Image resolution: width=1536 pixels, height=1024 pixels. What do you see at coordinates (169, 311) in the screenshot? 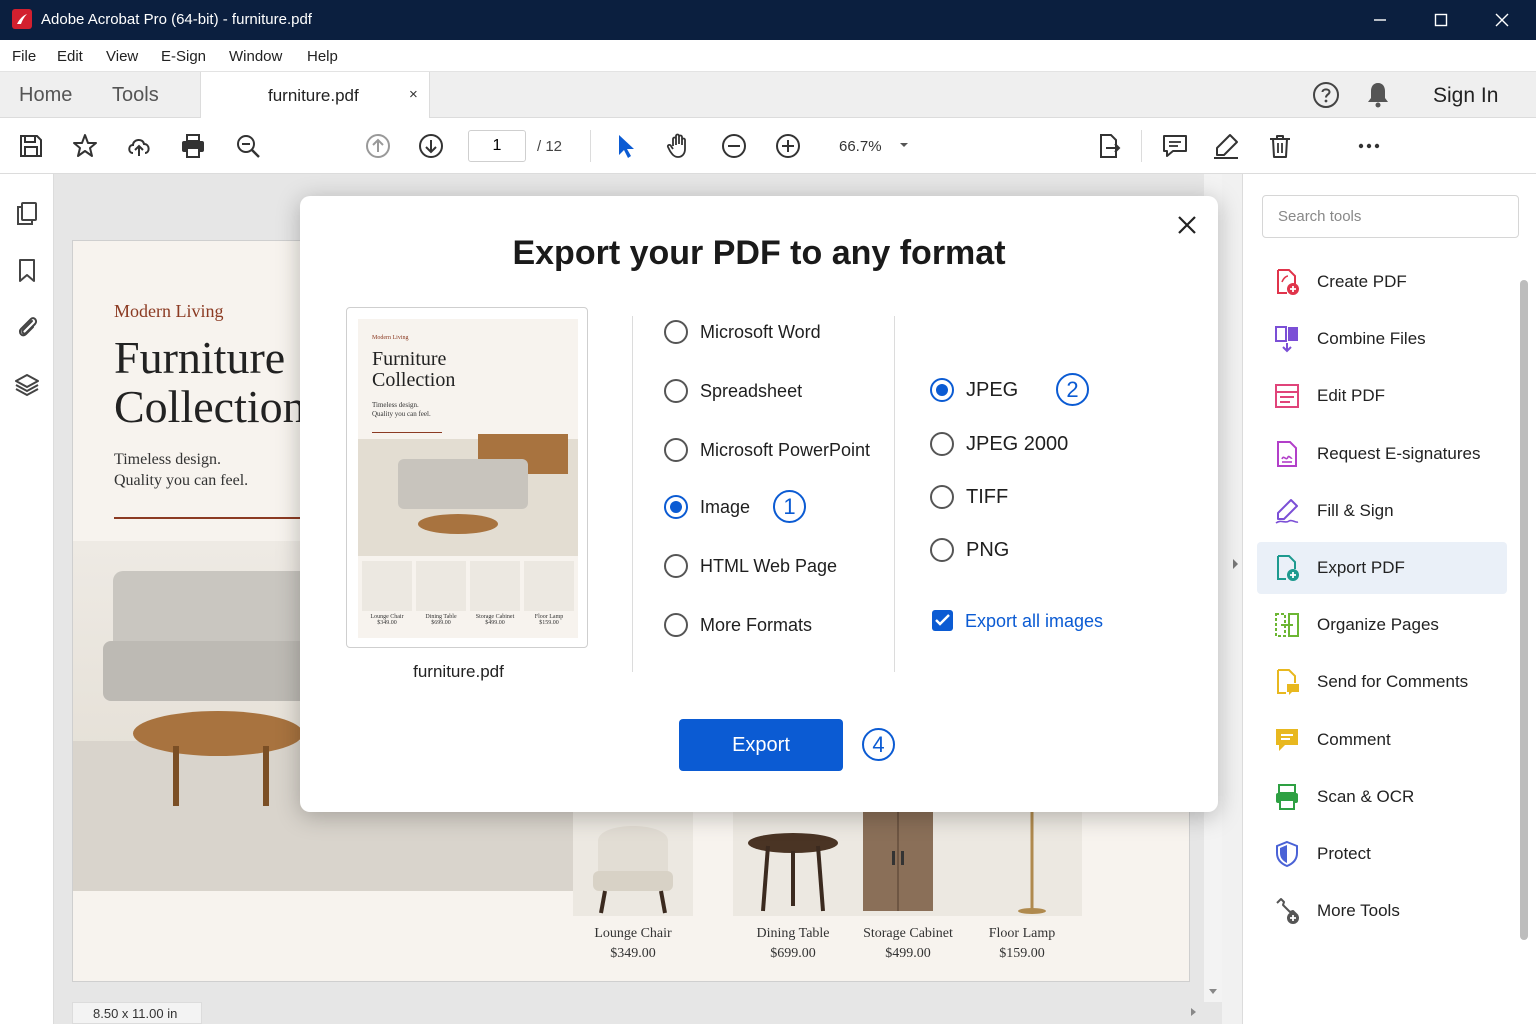
I see `brand-name: Modern Living` at bounding box center [169, 311].